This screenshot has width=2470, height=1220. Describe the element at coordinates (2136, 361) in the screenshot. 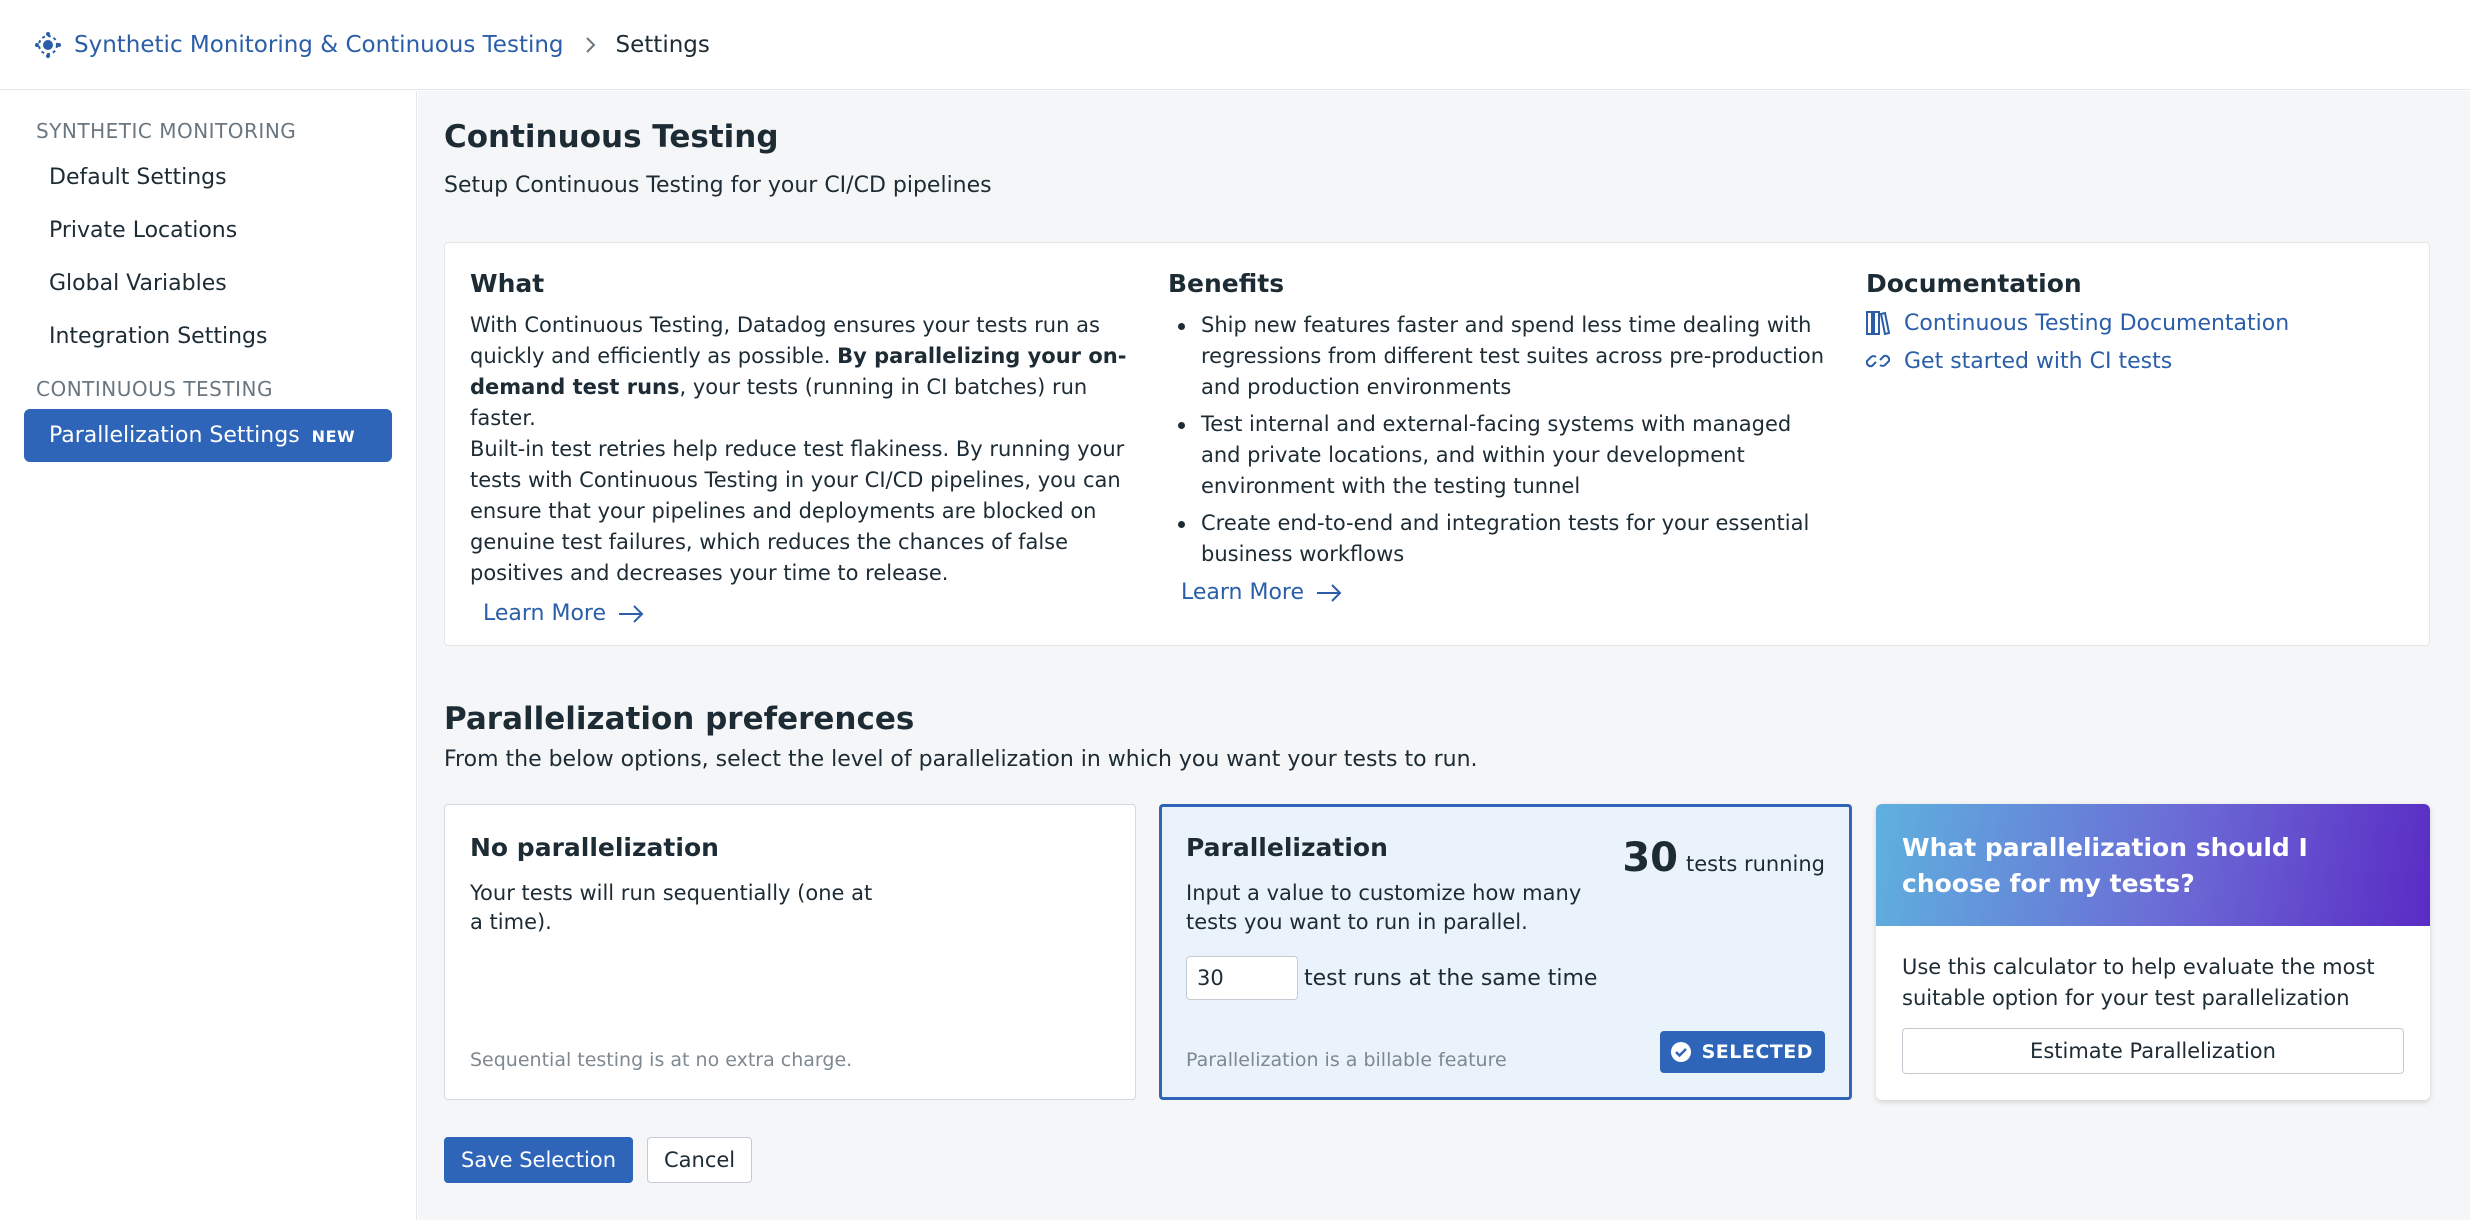

I see `get-started-ci-tests-link: Get started with CI tests` at that location.